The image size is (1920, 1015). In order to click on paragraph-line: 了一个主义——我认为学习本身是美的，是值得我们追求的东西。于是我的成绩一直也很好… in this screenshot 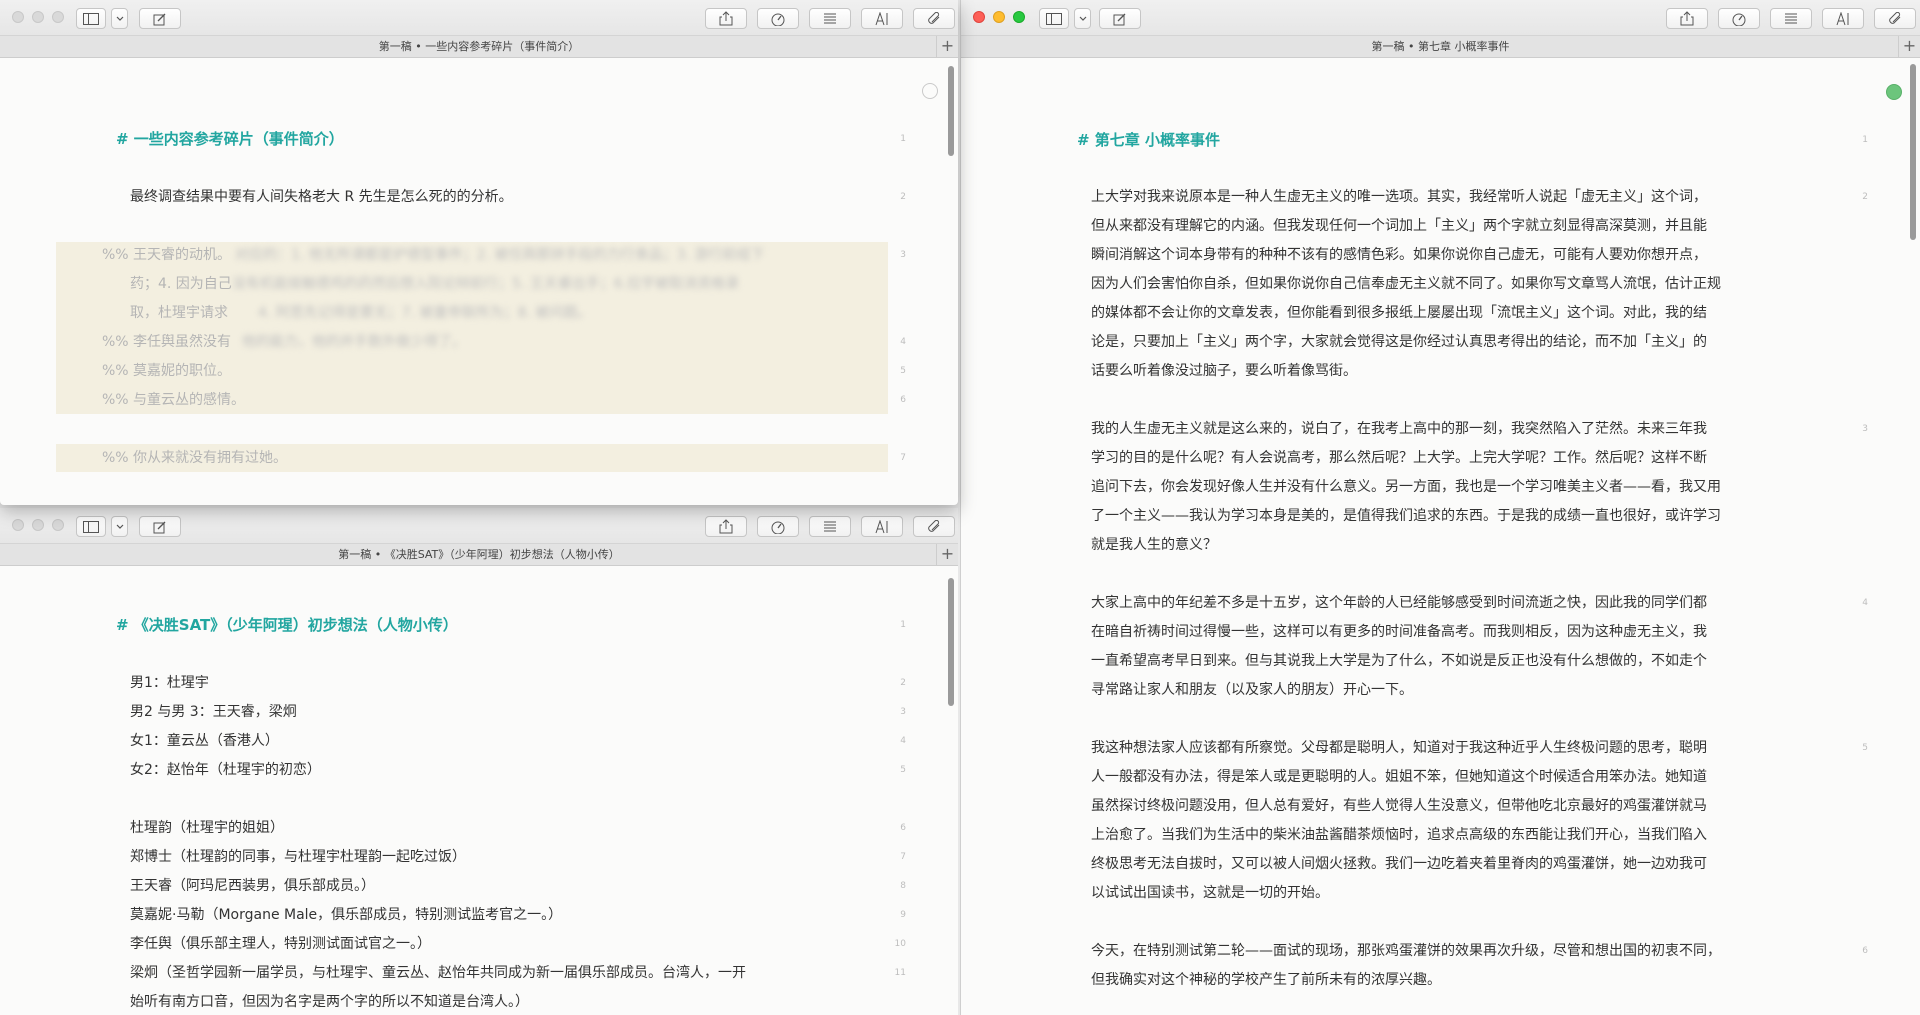, I will do `click(1406, 516)`.